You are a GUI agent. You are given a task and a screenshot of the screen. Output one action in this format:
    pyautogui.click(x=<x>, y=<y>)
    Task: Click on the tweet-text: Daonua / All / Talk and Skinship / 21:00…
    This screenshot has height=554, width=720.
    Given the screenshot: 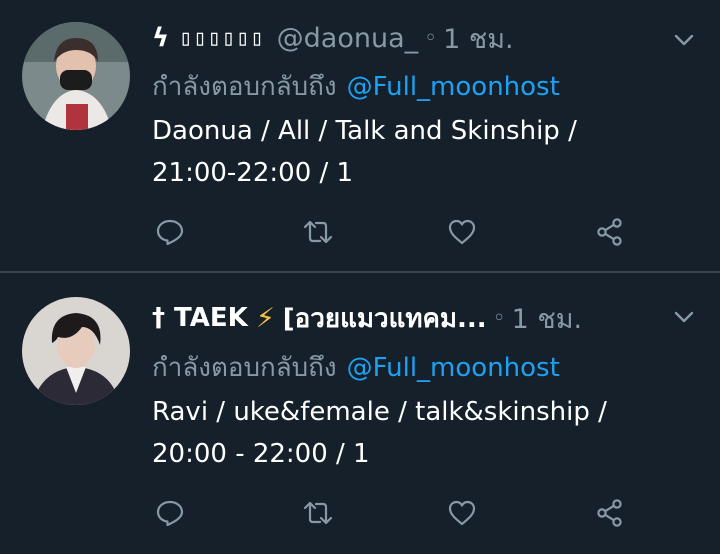 What is the action you would take?
    pyautogui.click(x=422, y=152)
    